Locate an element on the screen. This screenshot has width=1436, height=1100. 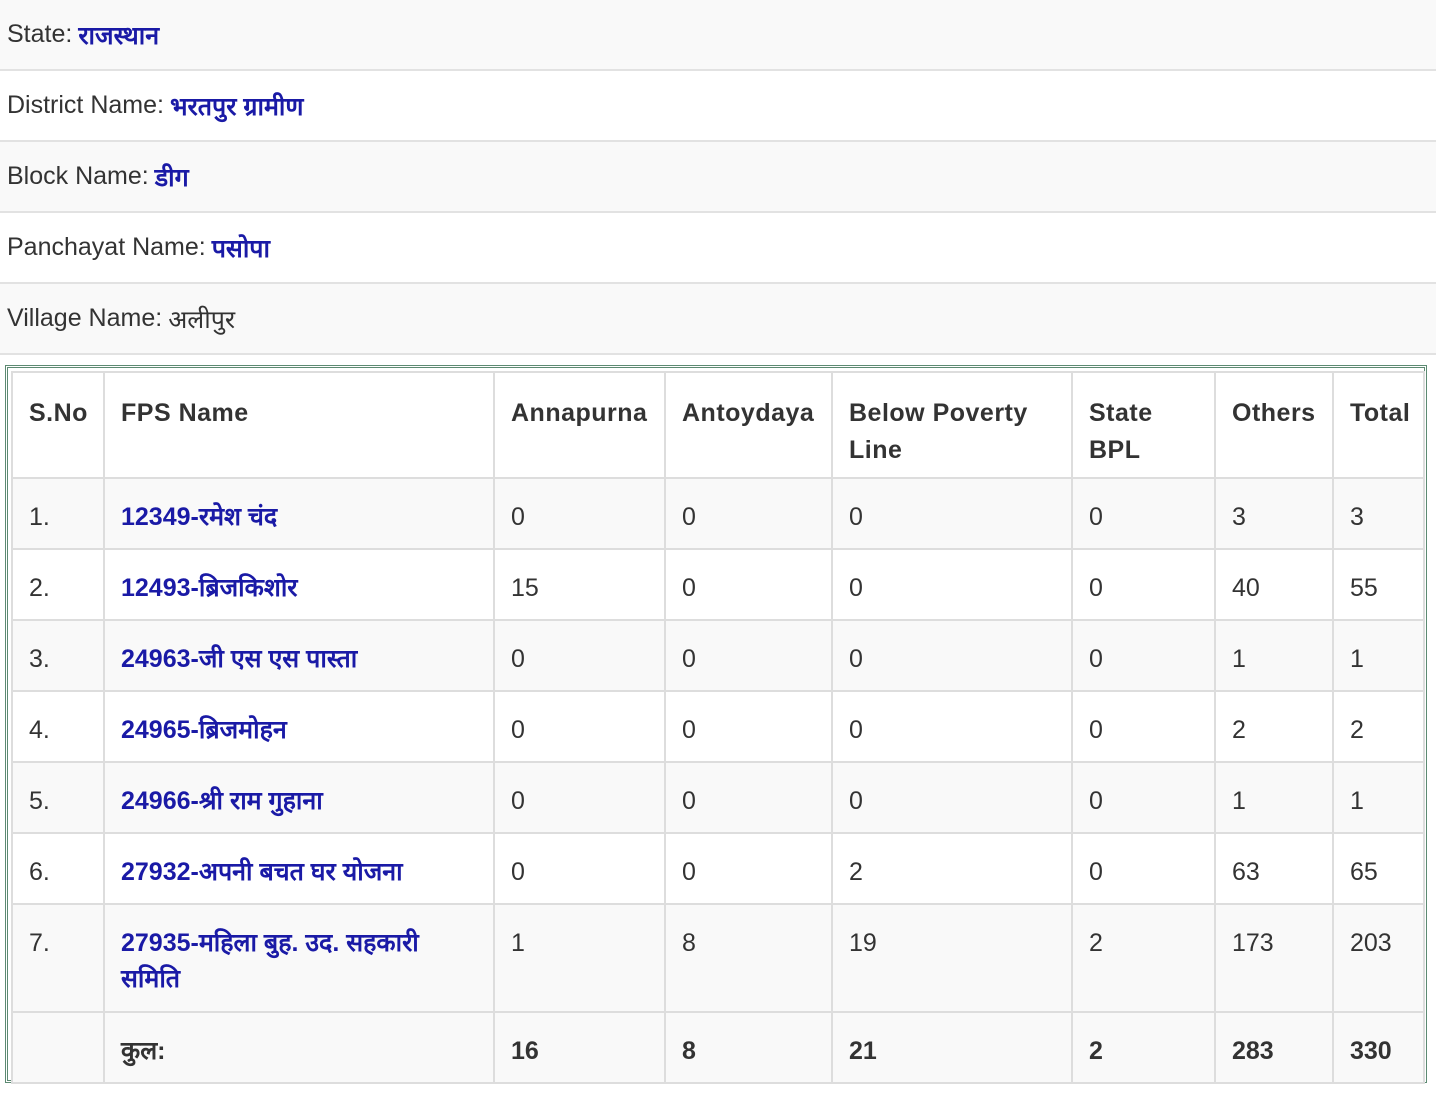
header-sno: S.No is located at coordinates (58, 425).